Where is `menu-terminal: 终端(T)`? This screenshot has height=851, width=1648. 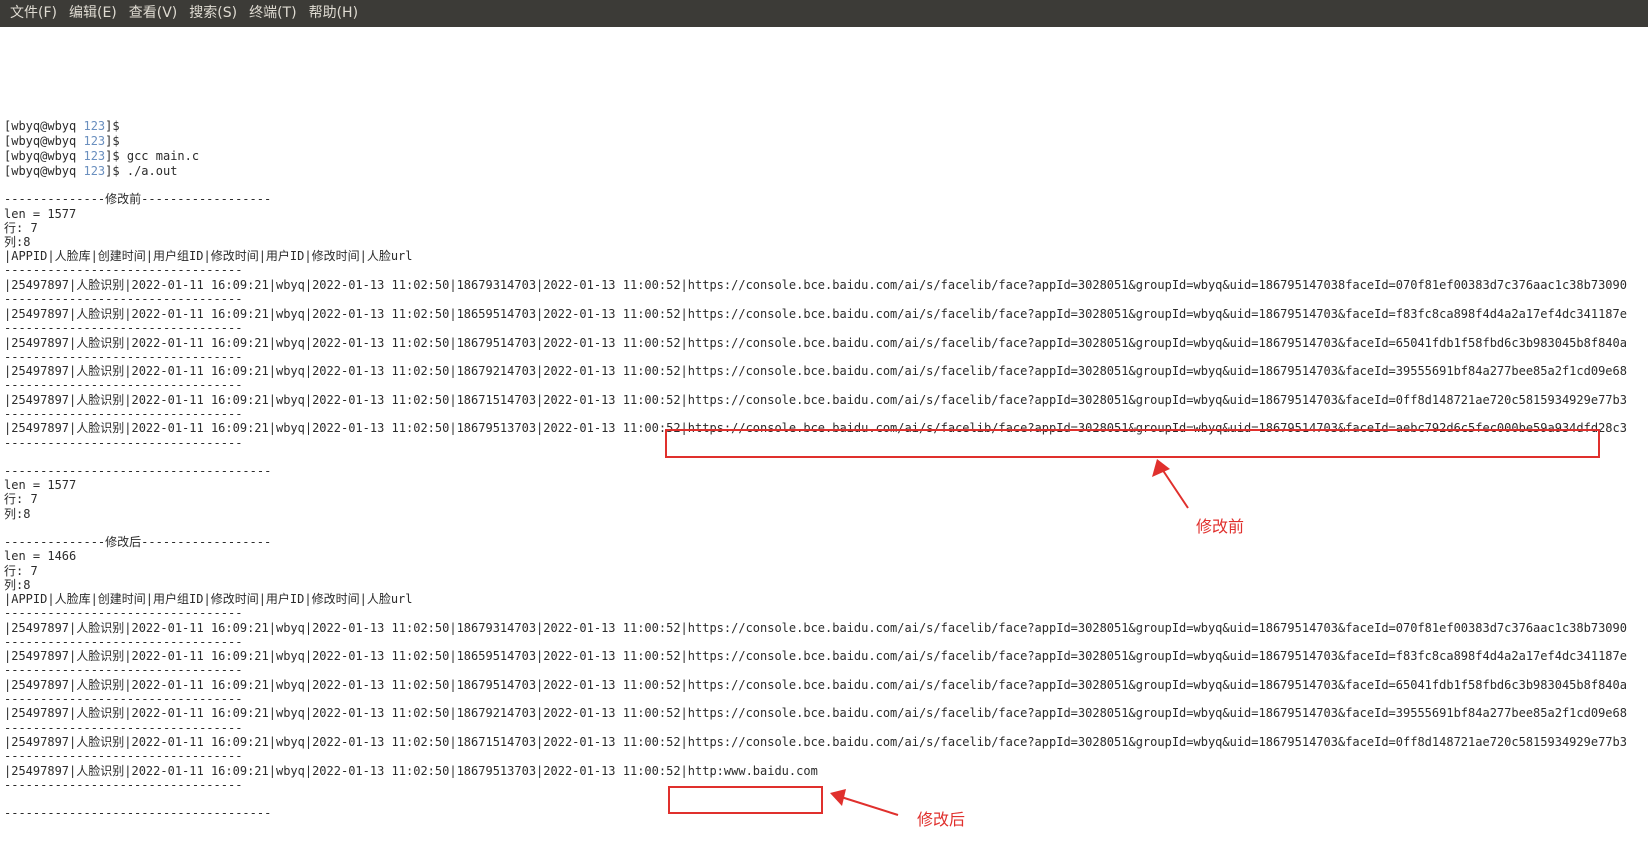
menu-terminal: 终端(T) is located at coordinates (272, 13).